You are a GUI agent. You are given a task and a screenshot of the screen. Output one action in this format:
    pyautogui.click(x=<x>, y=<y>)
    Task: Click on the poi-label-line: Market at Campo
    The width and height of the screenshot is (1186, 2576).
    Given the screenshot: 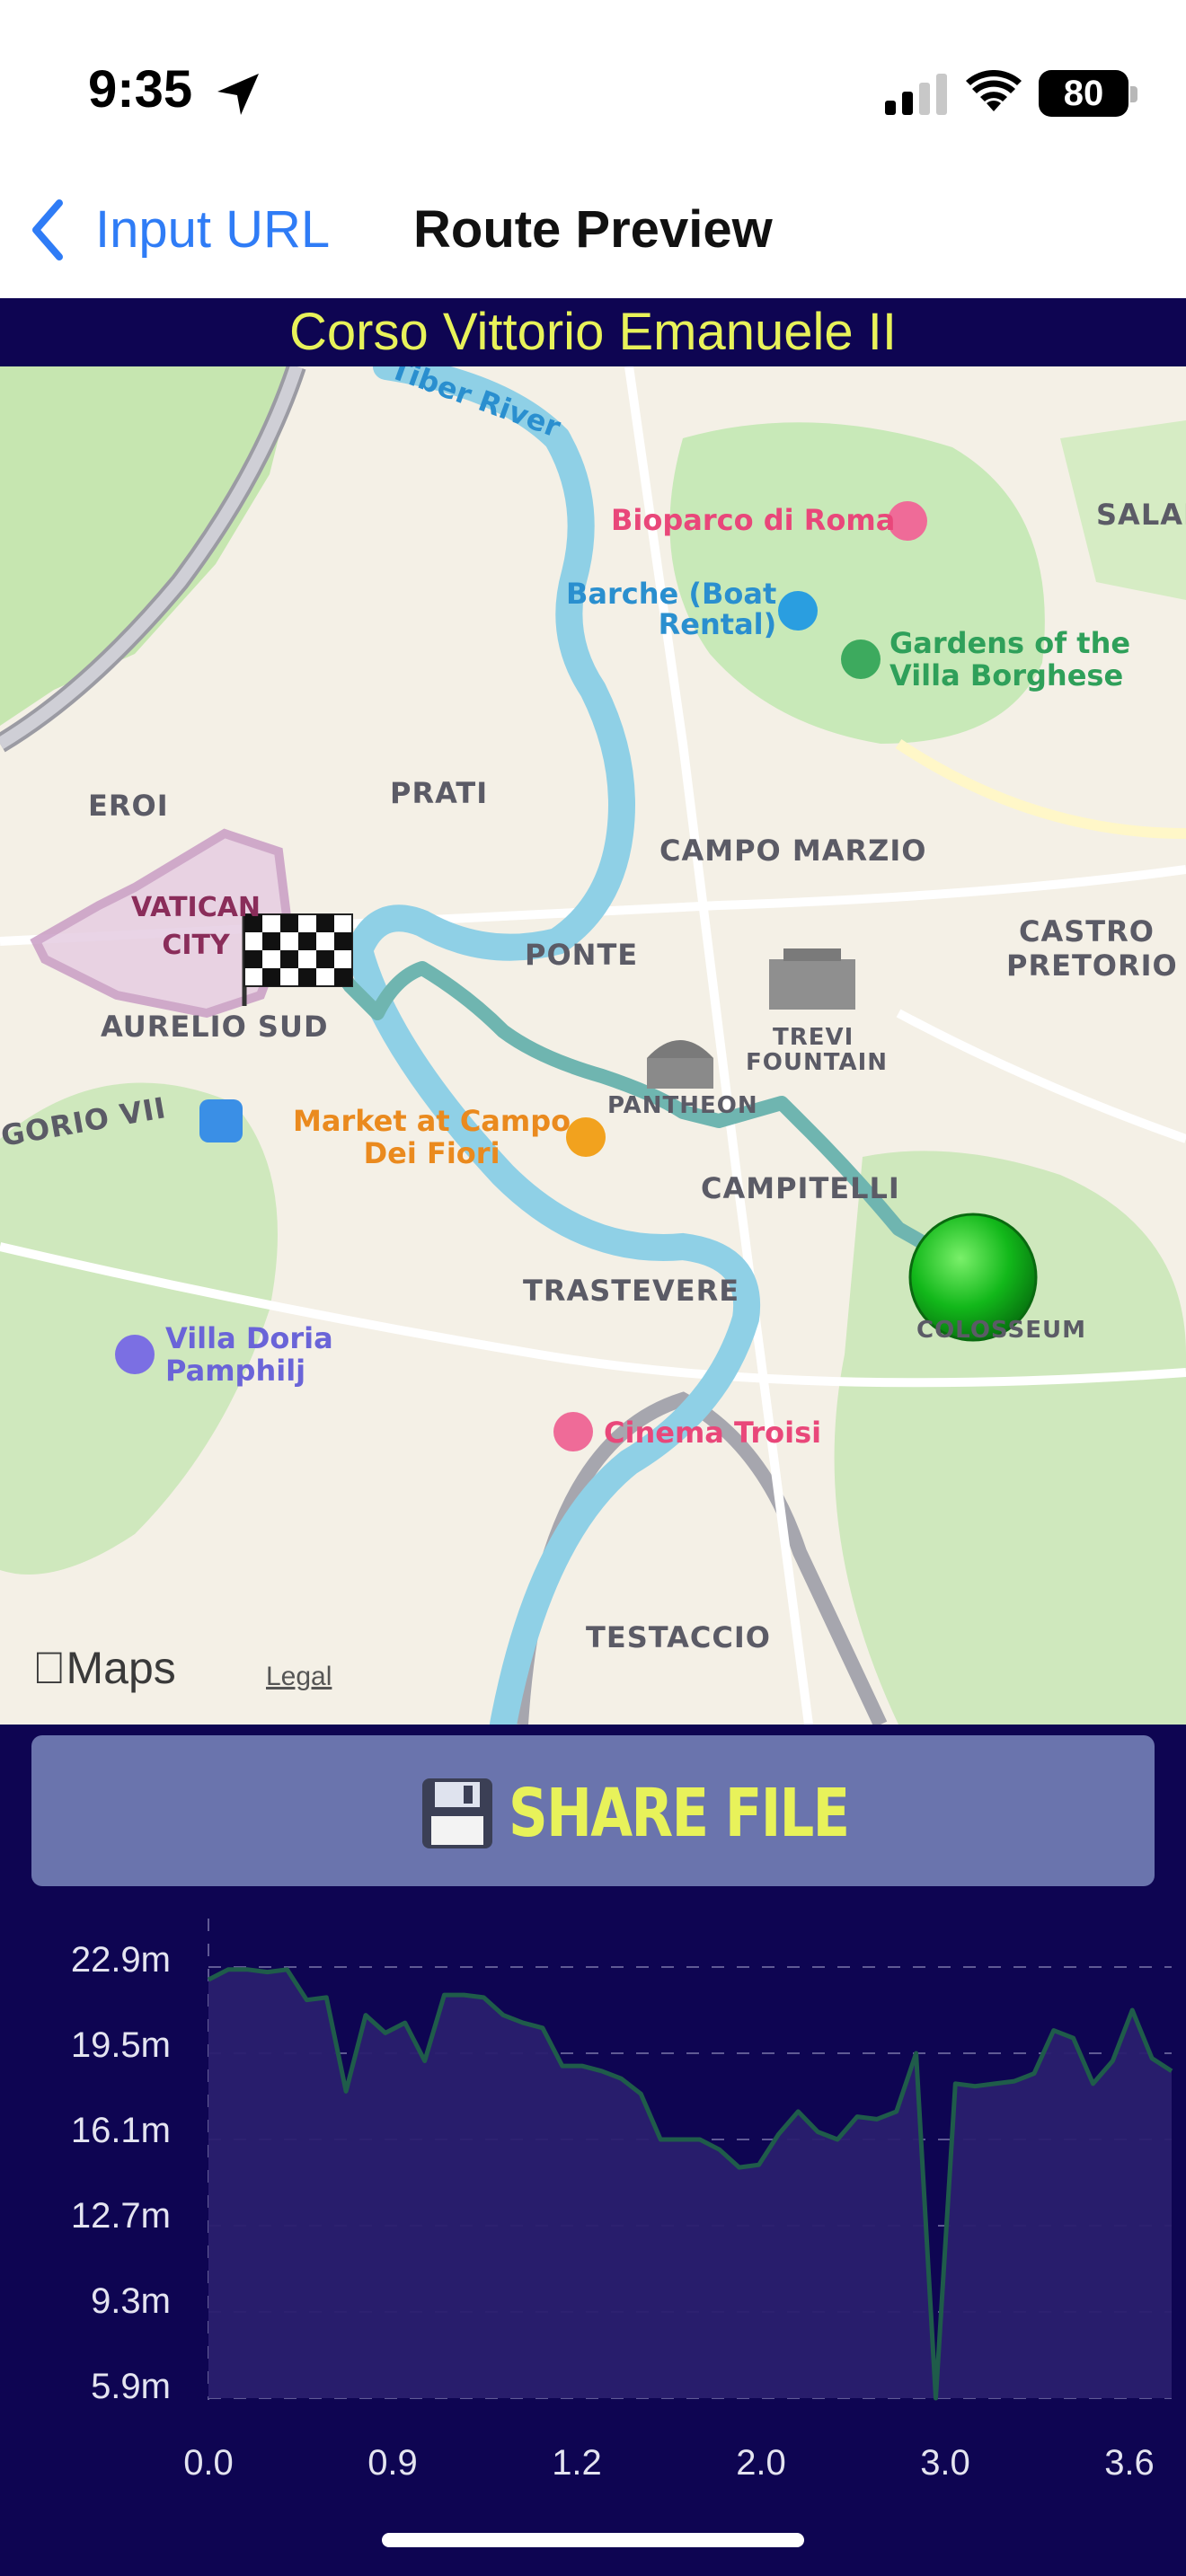 What is the action you would take?
    pyautogui.click(x=432, y=1121)
    